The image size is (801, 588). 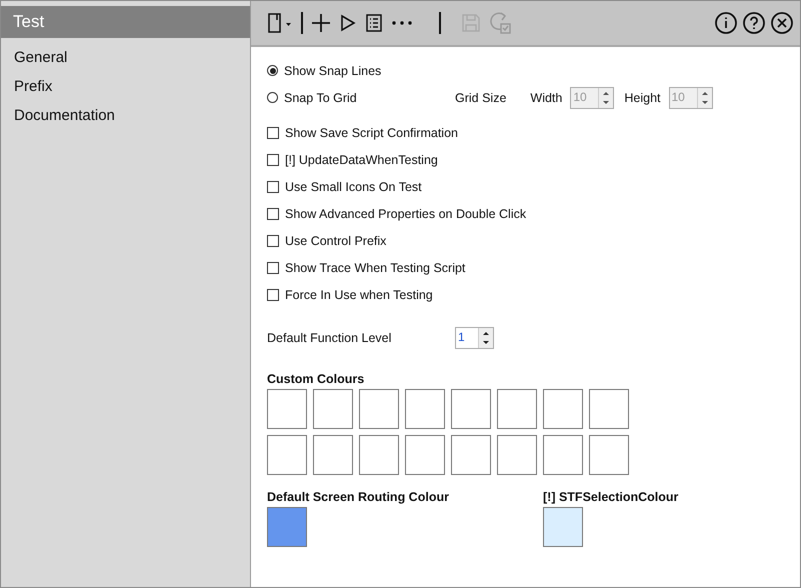 I want to click on checkbox-option: Force In Use when Testing, so click(x=533, y=294).